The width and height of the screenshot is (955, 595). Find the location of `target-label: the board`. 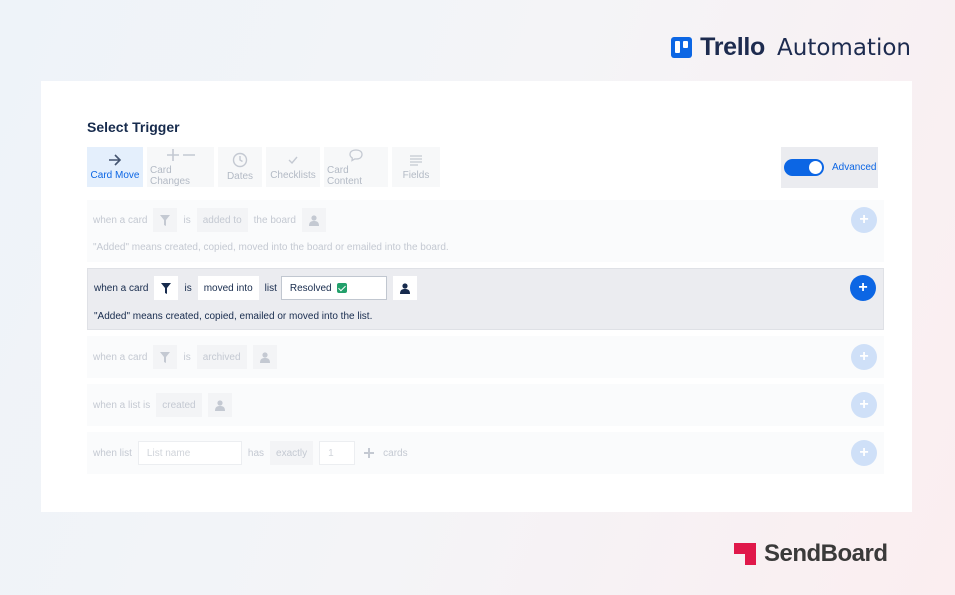

target-label: the board is located at coordinates (274, 220).